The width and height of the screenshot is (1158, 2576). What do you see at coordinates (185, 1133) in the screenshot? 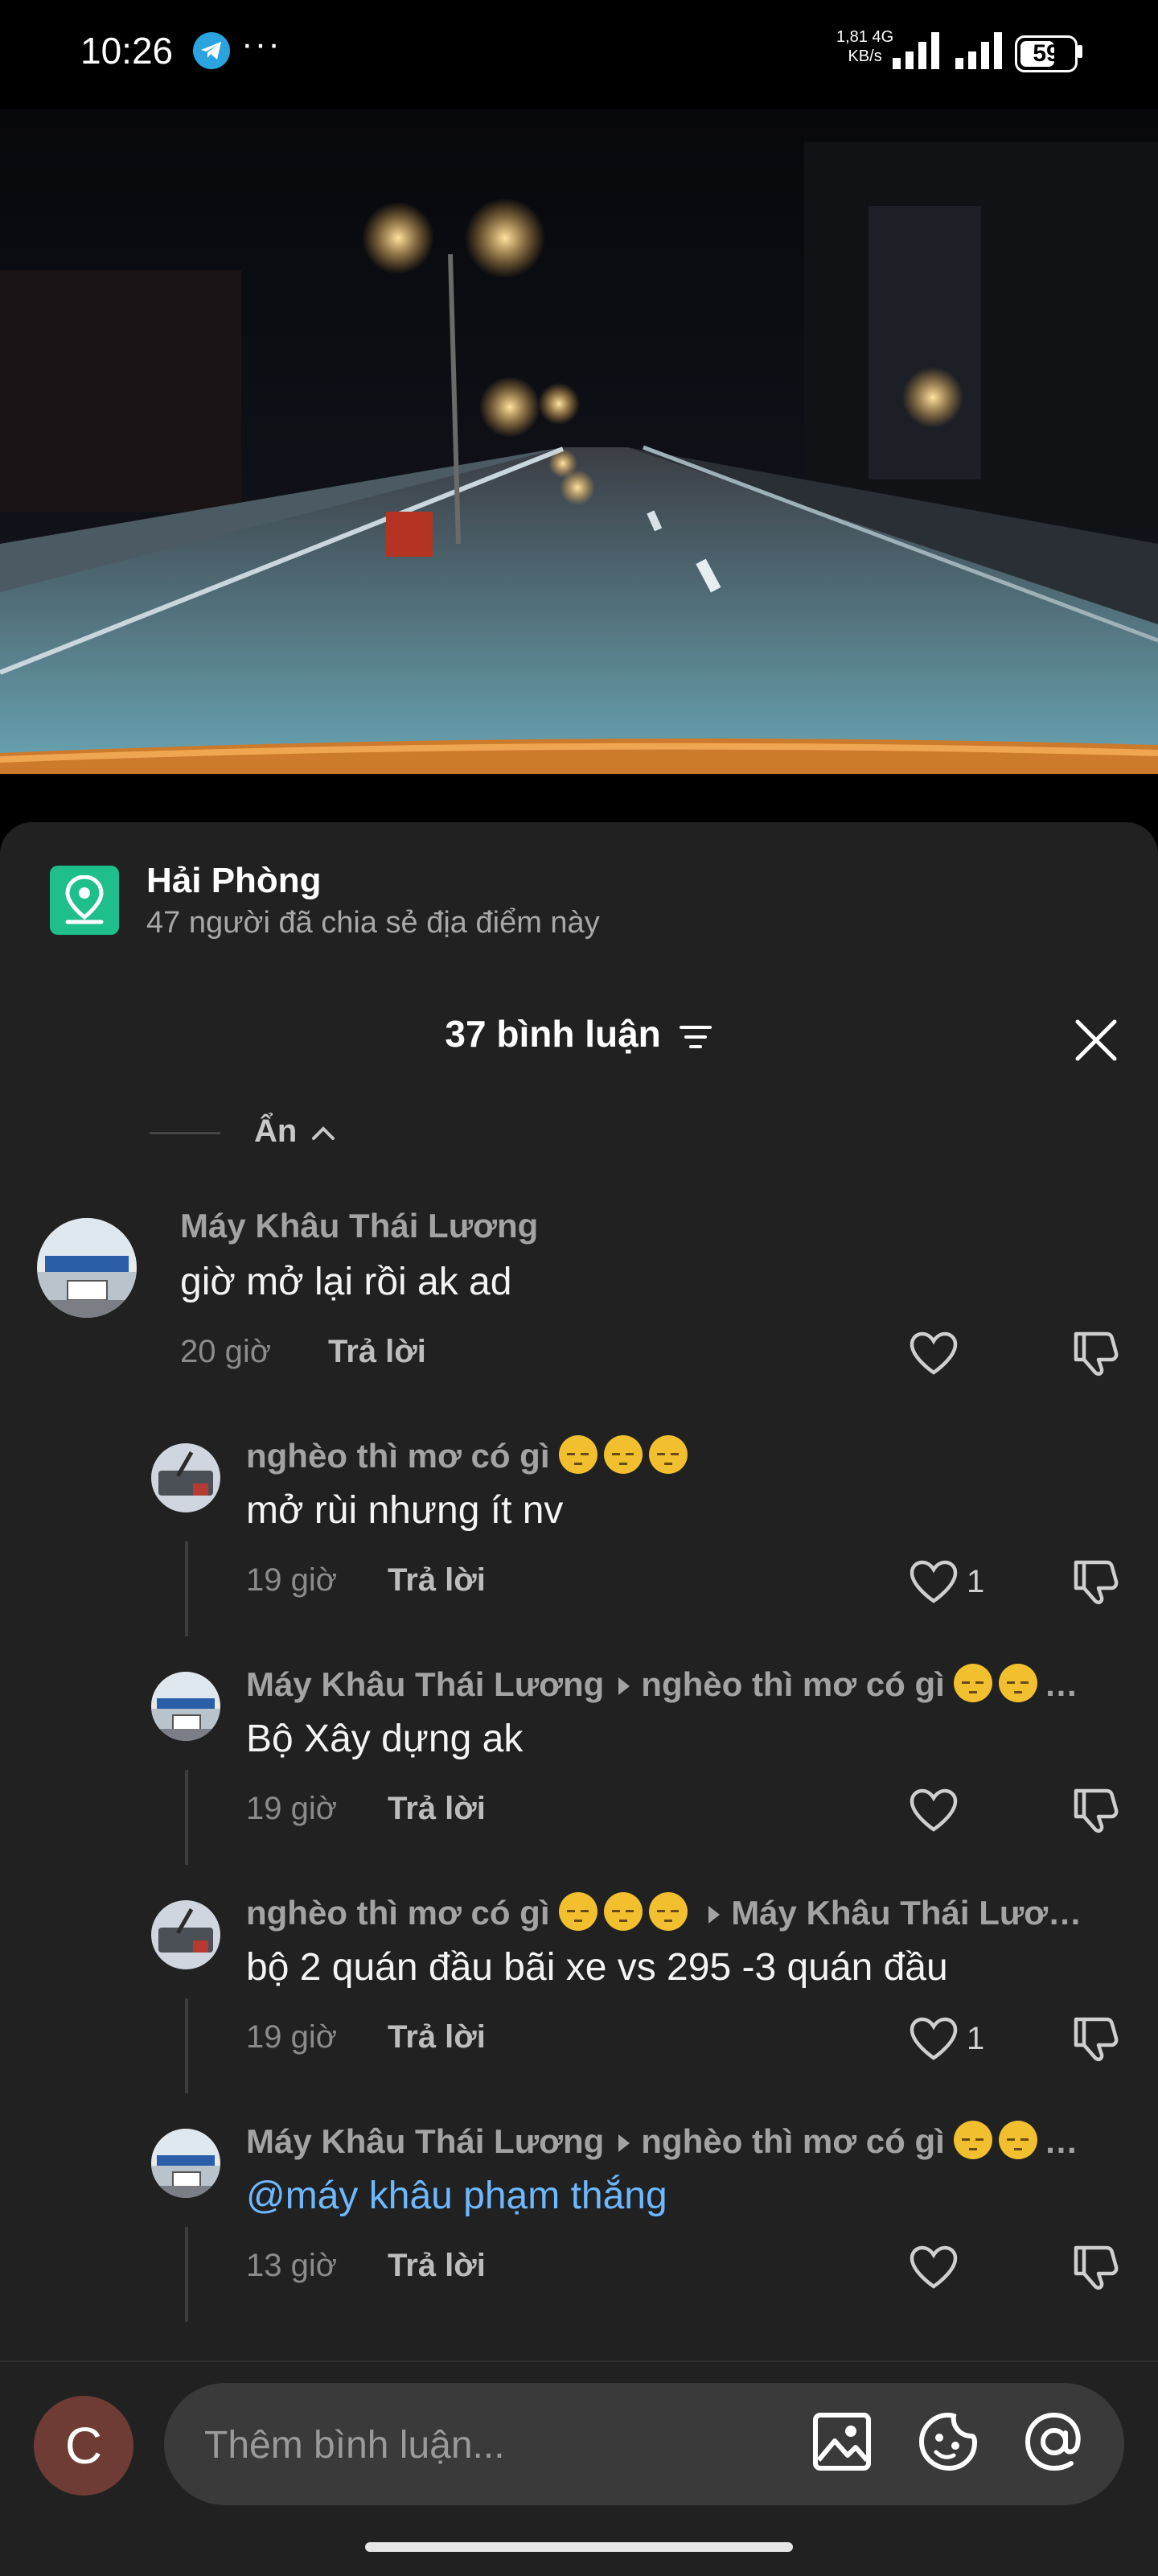
I see `divider` at bounding box center [185, 1133].